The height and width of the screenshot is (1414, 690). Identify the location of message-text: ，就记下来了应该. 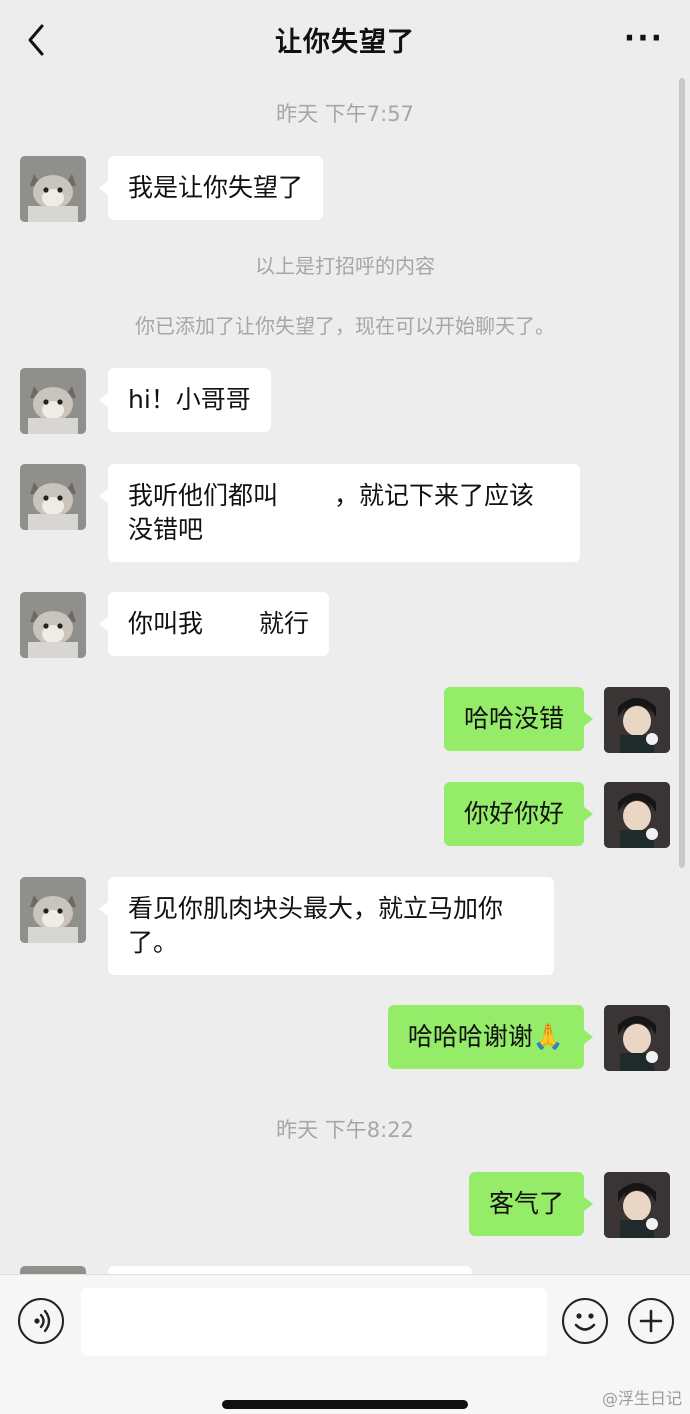
(434, 495).